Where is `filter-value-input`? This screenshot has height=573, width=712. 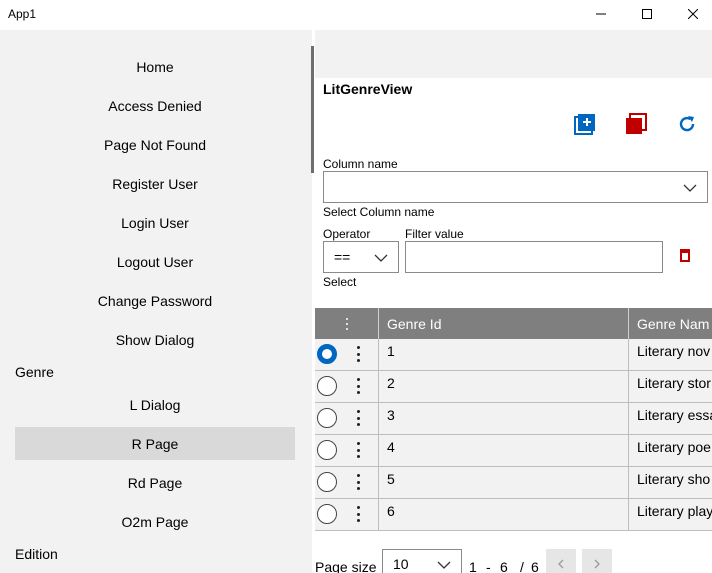
filter-value-input is located at coordinates (534, 257).